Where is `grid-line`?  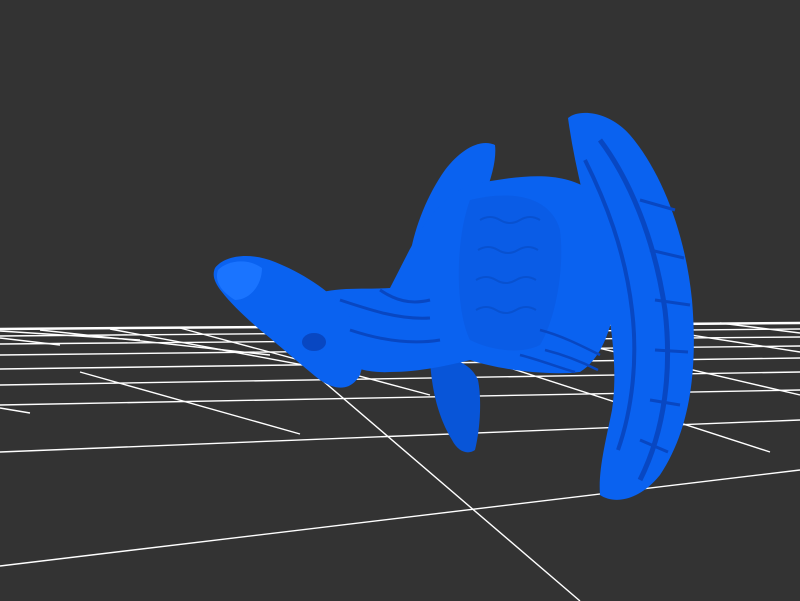 grid-line is located at coordinates (15, 410).